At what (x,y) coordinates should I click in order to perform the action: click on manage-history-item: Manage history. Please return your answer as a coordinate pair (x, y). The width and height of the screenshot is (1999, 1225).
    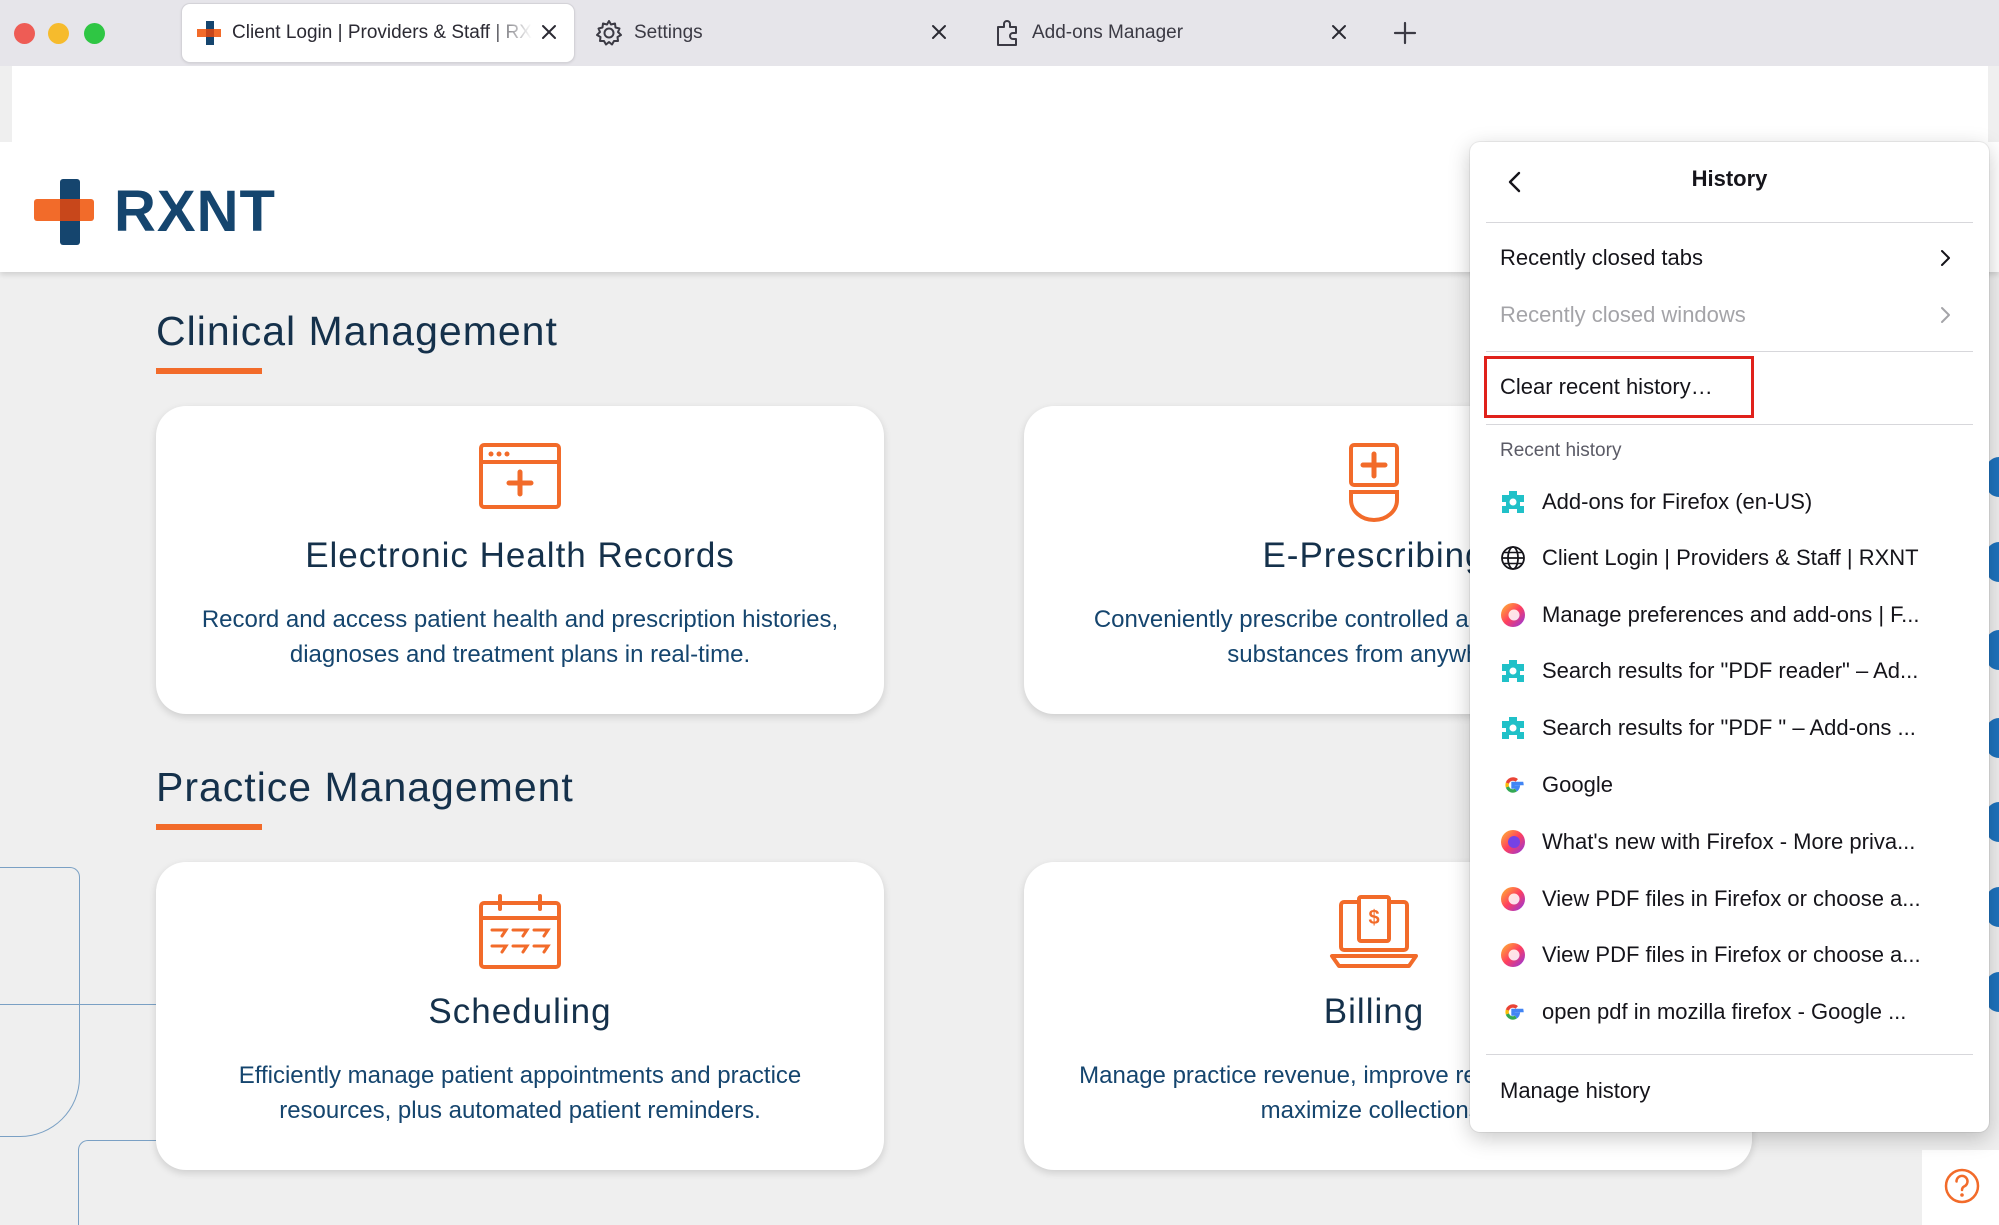
    Looking at the image, I should click on (1729, 1091).